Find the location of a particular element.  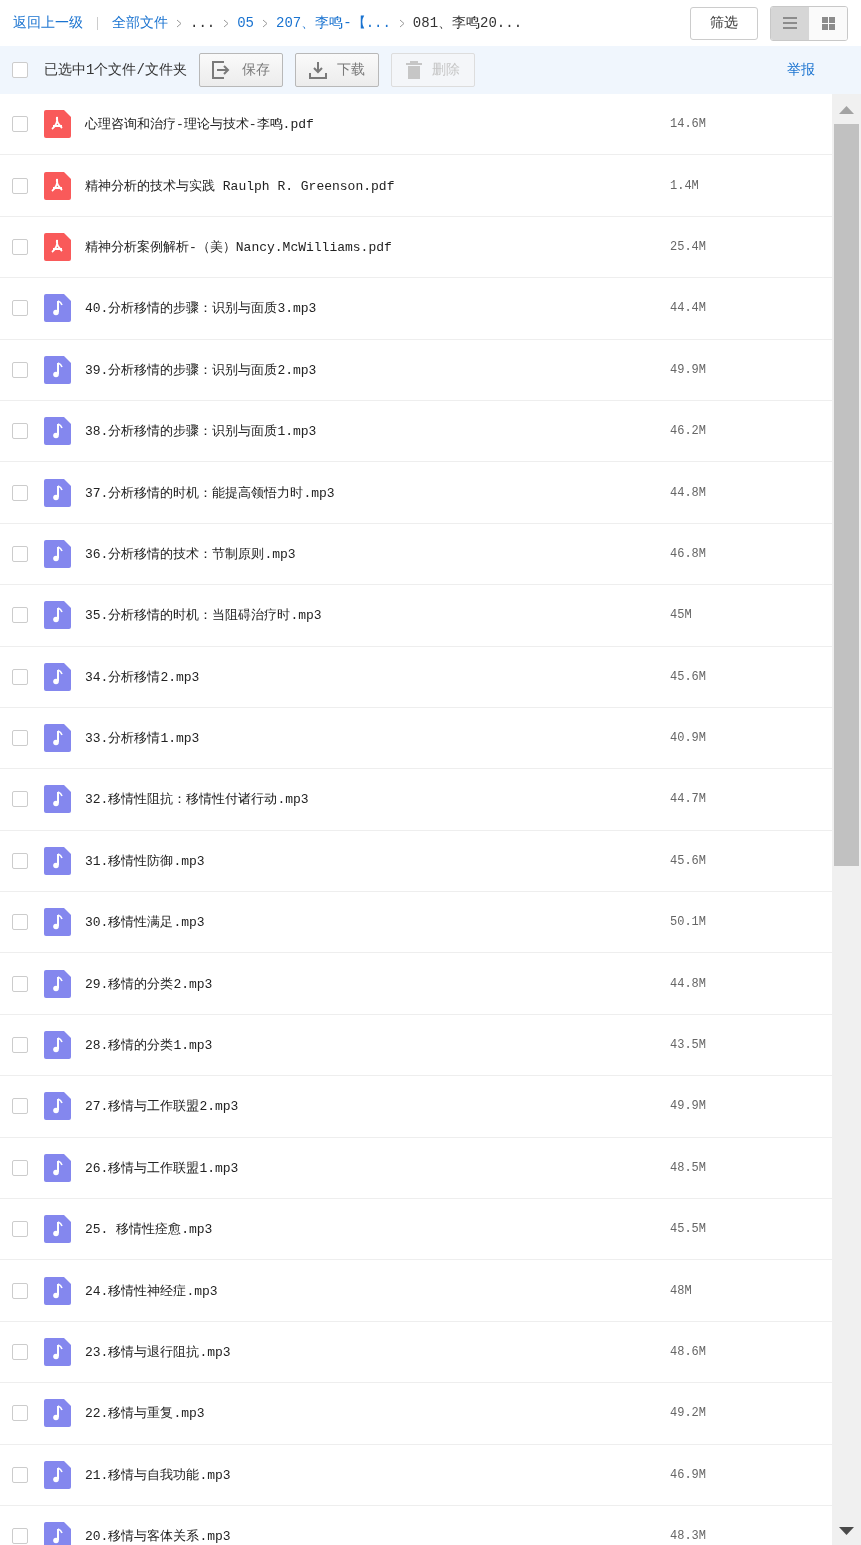

save-button: 保存 is located at coordinates (240, 70).